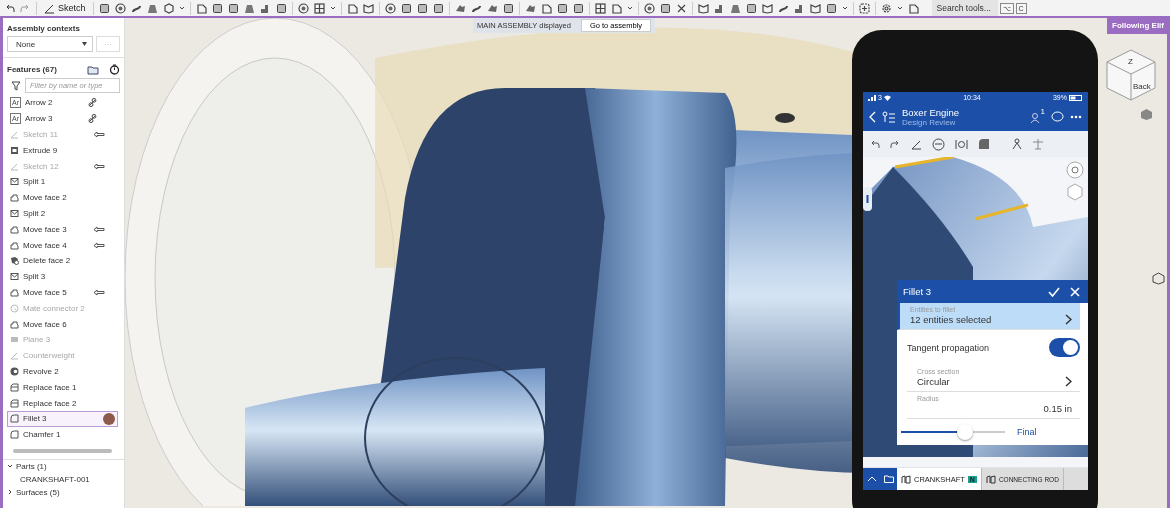 The image size is (1170, 508). I want to click on redo-icon, so click(895, 144).